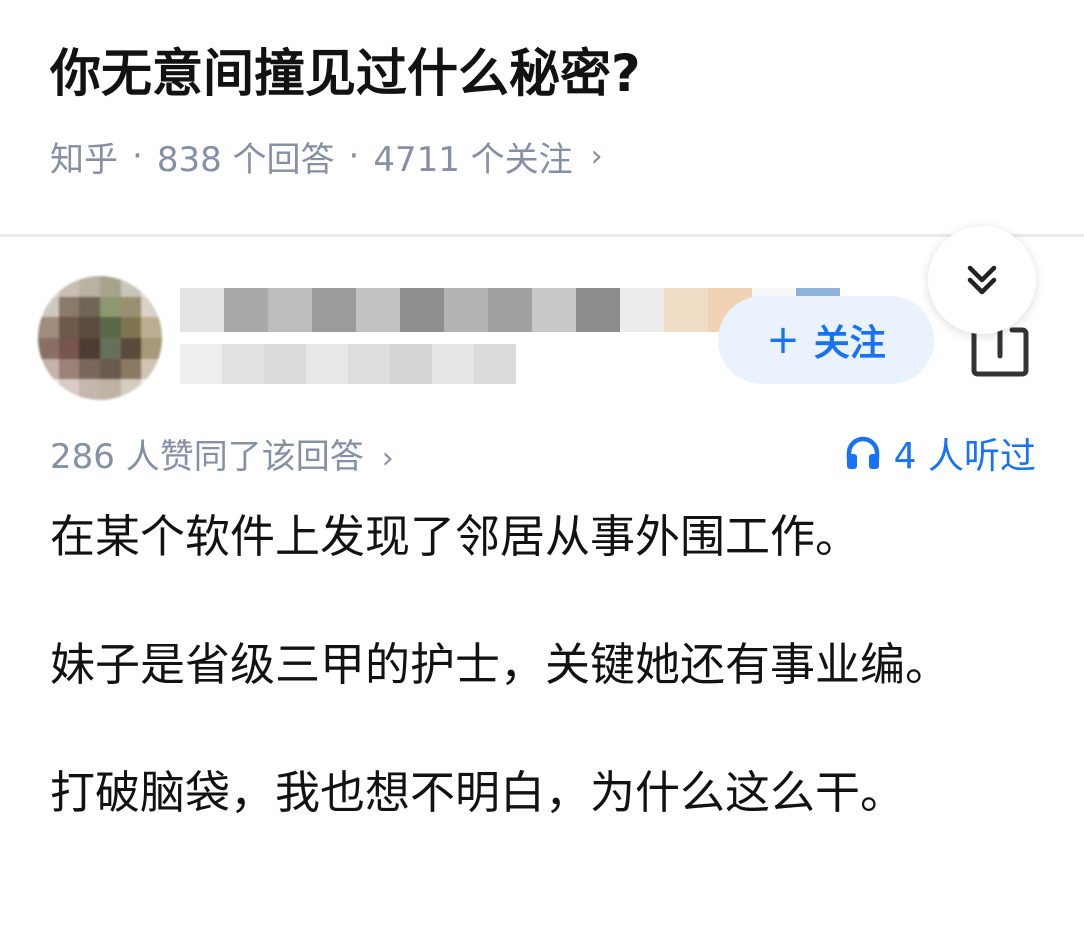 This screenshot has width=1084, height=939. I want to click on plus-icon: +, so click(783, 340).